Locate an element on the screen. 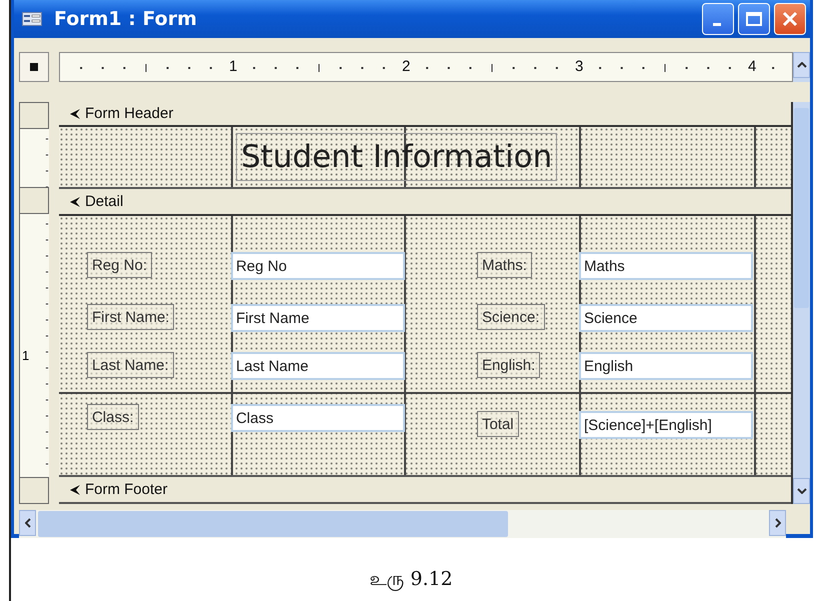 Image resolution: width=822 pixels, height=601 pixels. figure-caption: உரு 9.12 is located at coordinates (411, 580).